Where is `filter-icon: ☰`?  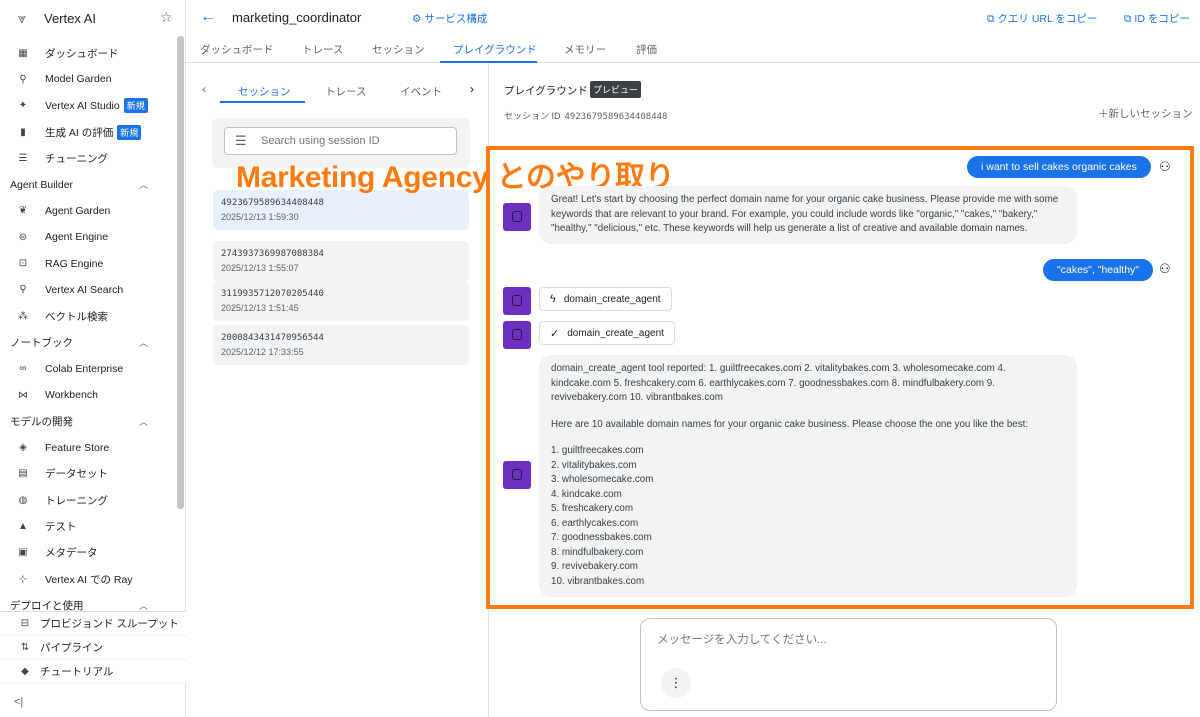
filter-icon: ☰ is located at coordinates (241, 141).